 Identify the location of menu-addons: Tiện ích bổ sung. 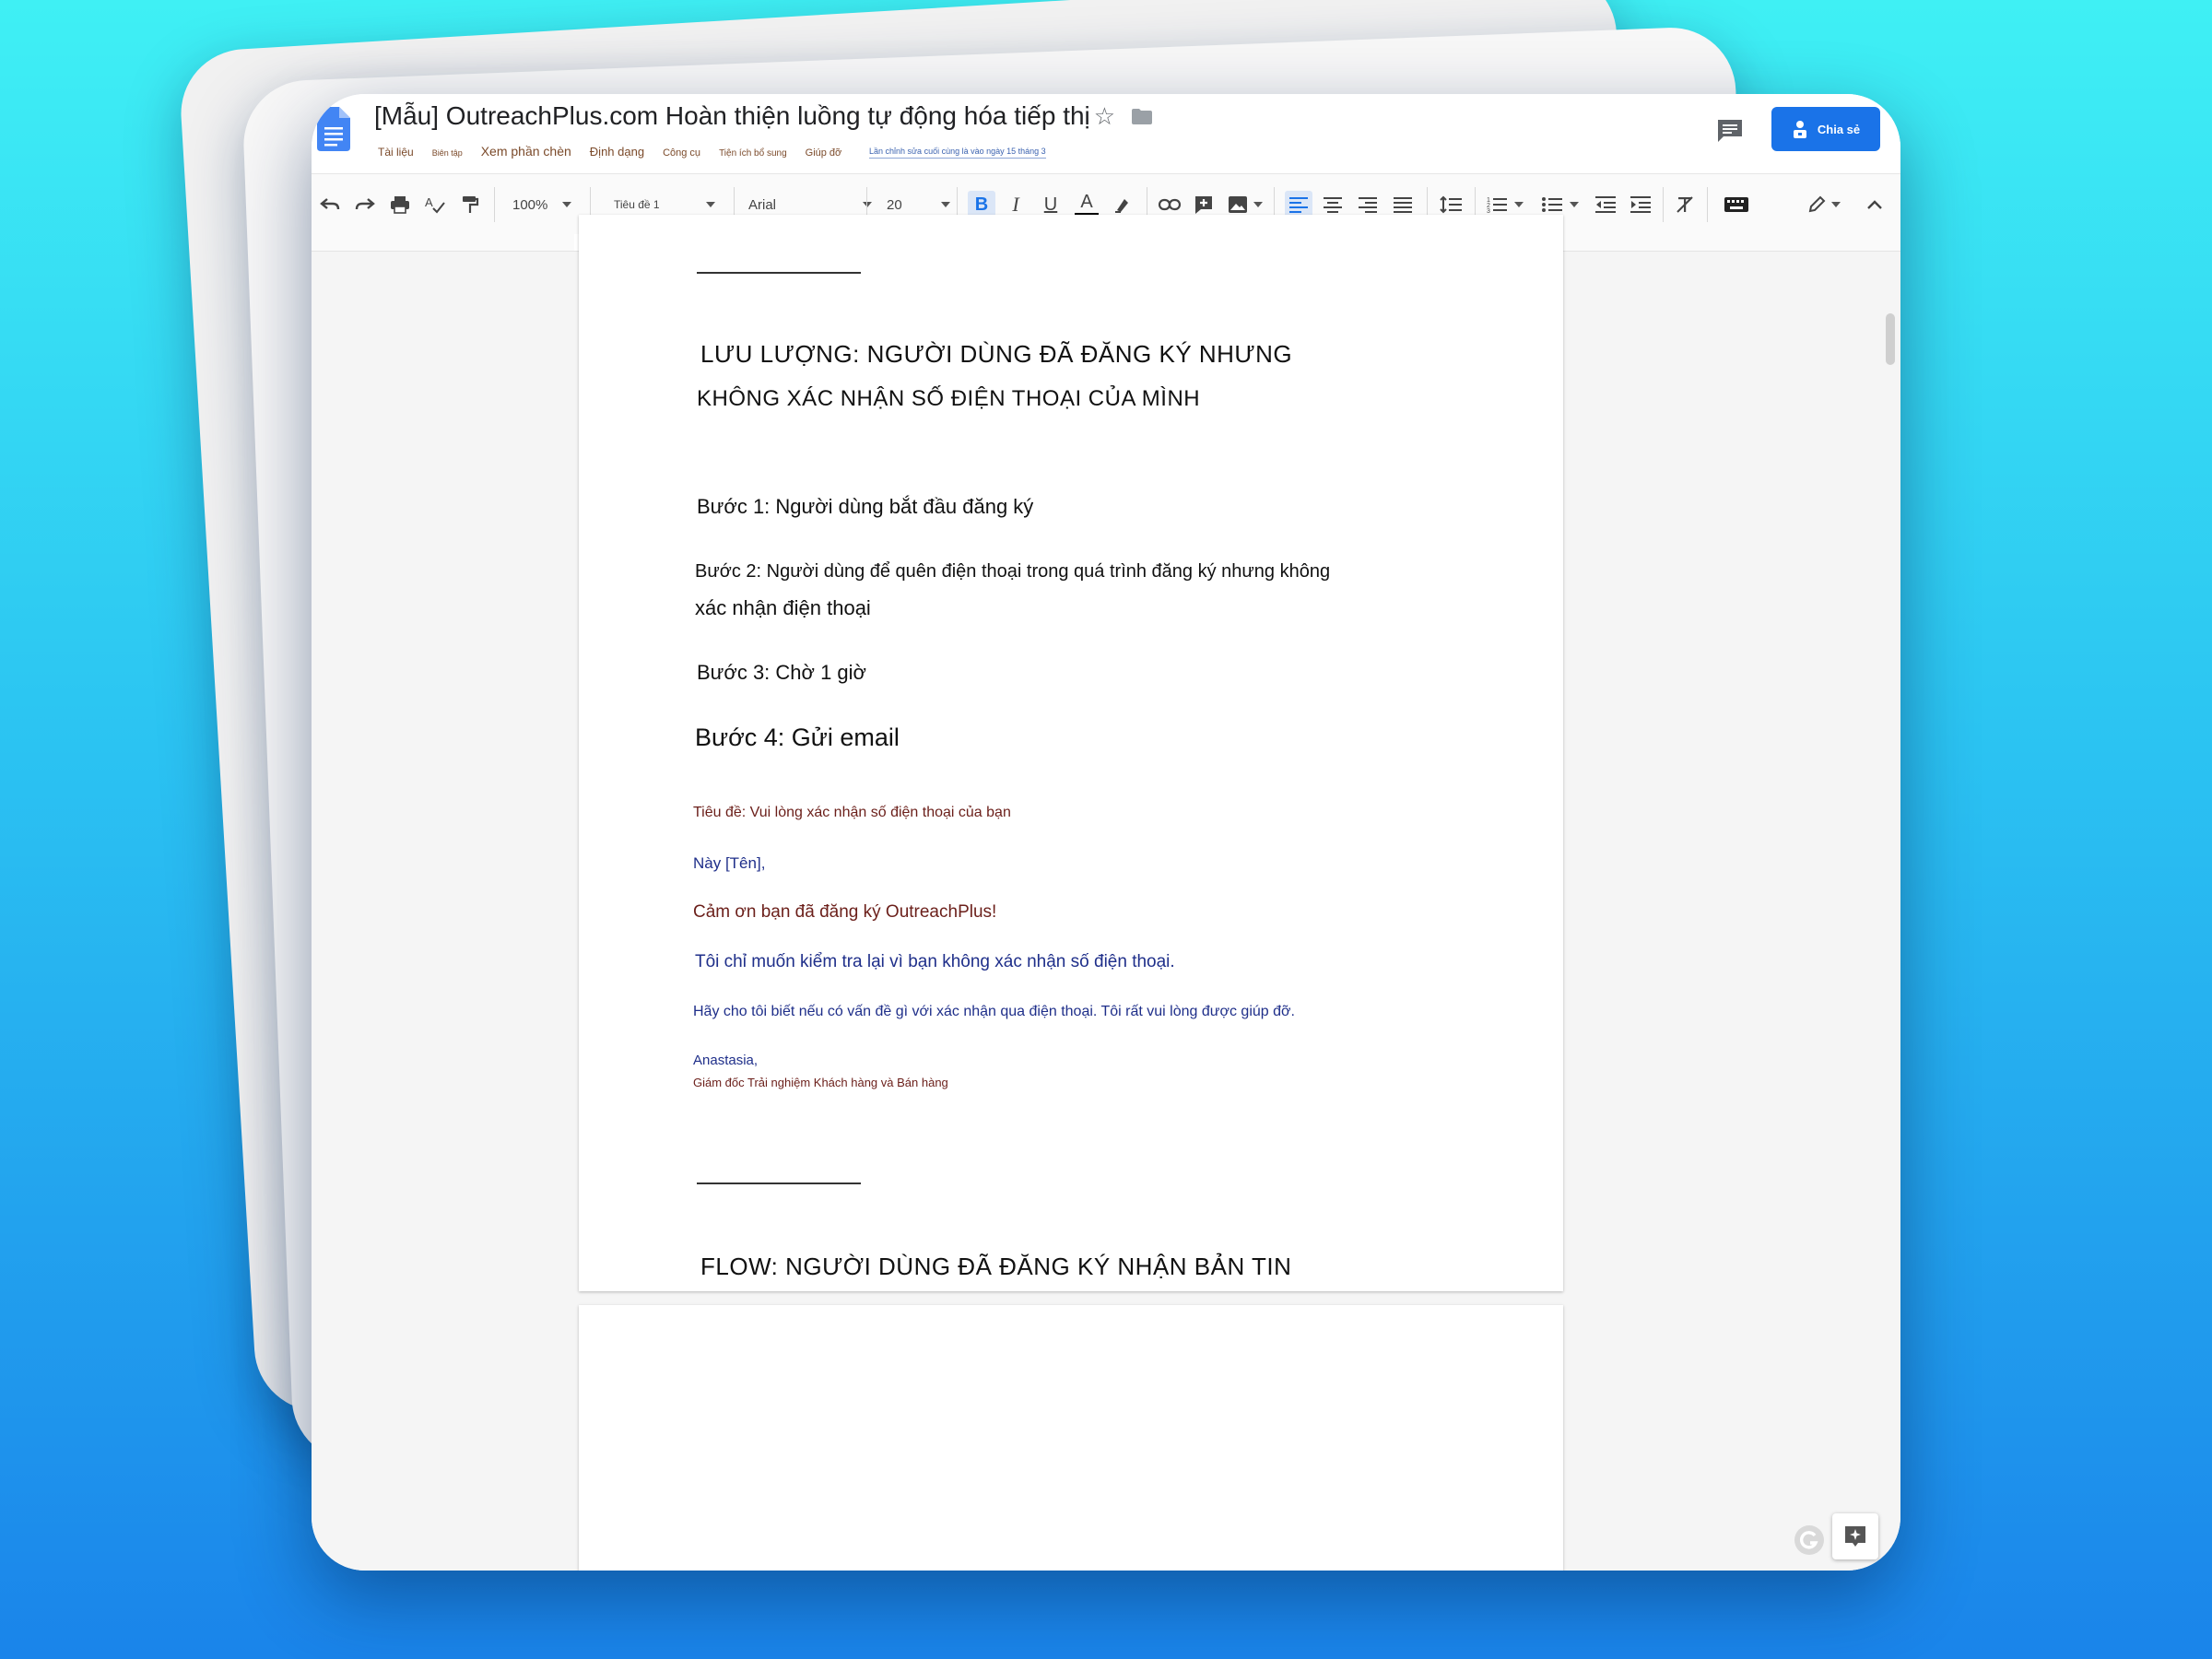
(753, 153).